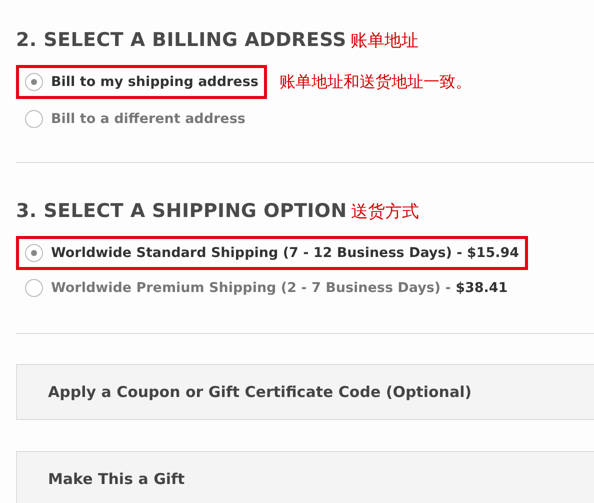 The height and width of the screenshot is (503, 594). What do you see at coordinates (135, 119) in the screenshot?
I see `radio-option: Bill to a different address` at bounding box center [135, 119].